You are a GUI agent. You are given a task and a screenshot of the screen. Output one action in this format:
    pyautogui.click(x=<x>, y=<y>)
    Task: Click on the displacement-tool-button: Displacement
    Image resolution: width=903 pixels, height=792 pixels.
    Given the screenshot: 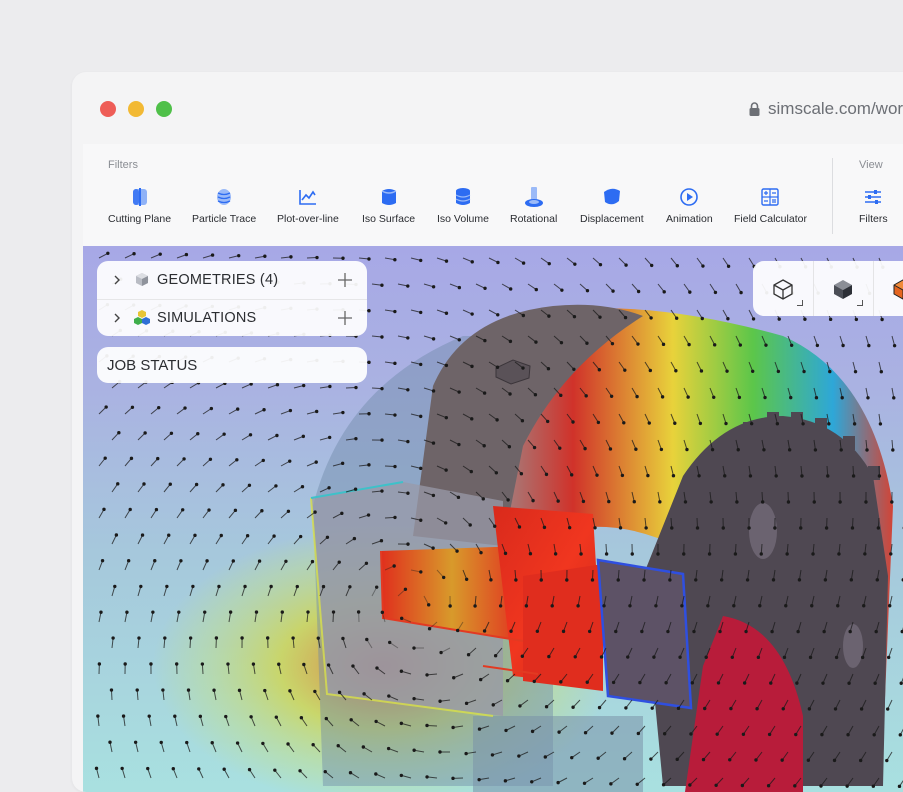 What is the action you would take?
    pyautogui.click(x=612, y=205)
    